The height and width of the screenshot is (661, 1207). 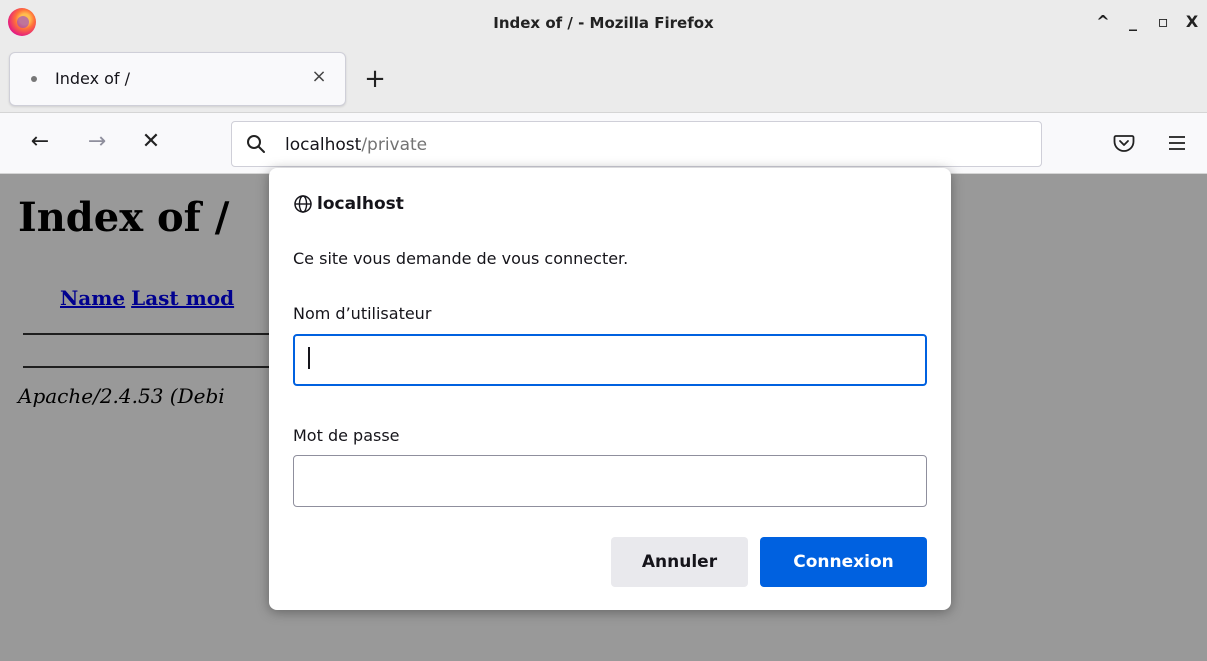 I want to click on back-button: ←, so click(x=40, y=142).